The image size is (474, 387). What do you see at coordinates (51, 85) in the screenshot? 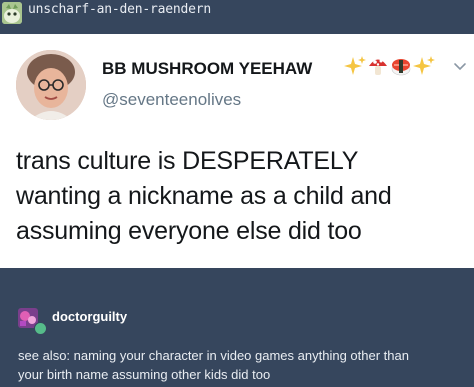
I see `tweet-avatar` at bounding box center [51, 85].